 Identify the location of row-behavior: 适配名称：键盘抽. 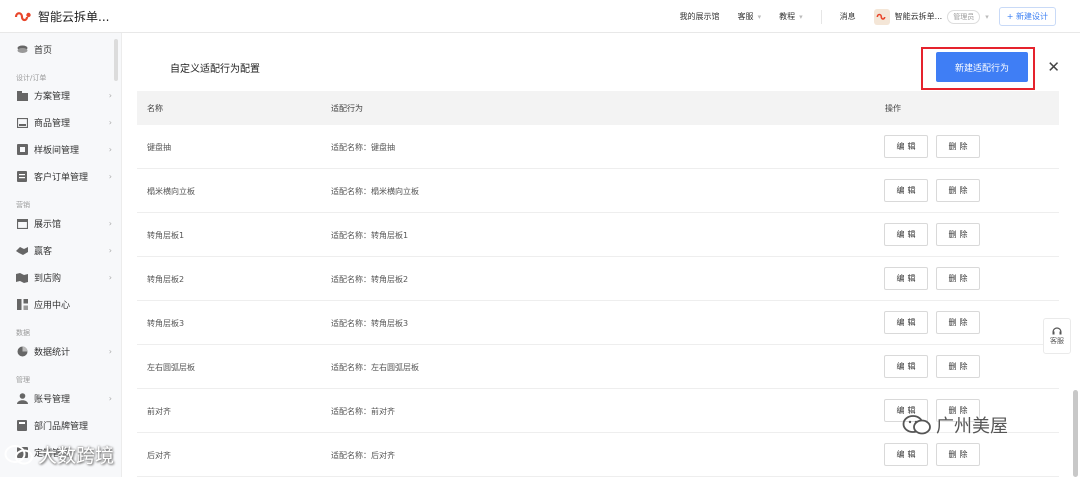
(363, 147).